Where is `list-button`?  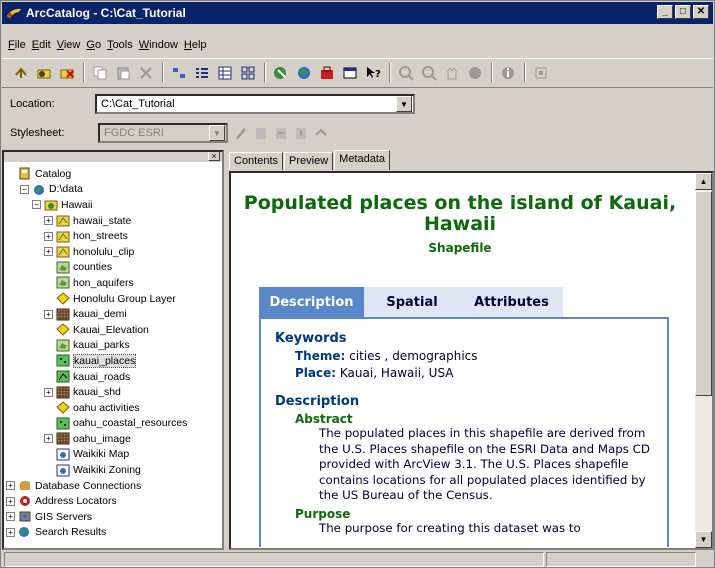
list-button is located at coordinates (202, 73).